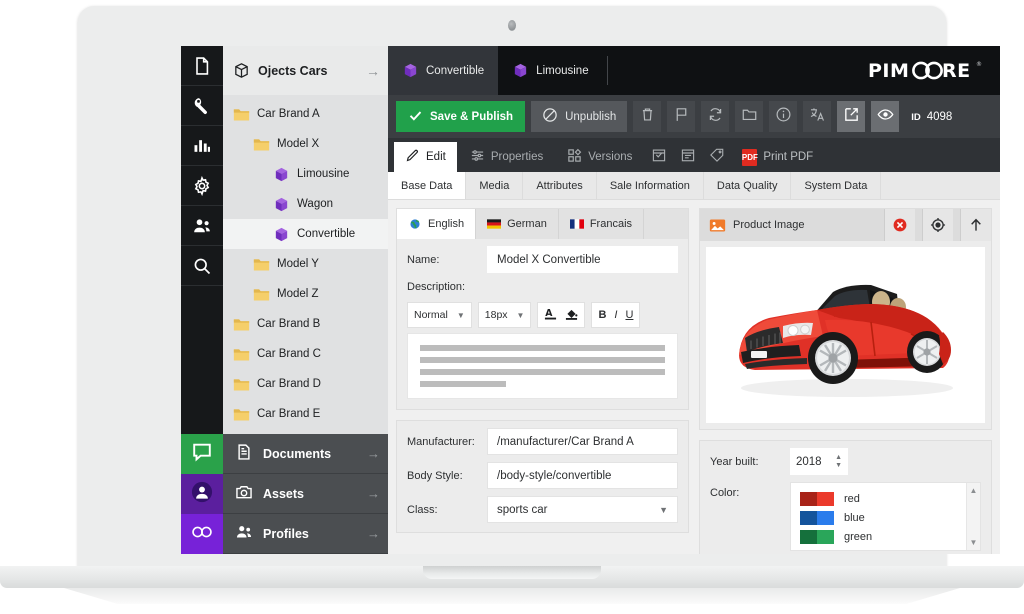  What do you see at coordinates (550, 116) in the screenshot?
I see `no-entry-icon` at bounding box center [550, 116].